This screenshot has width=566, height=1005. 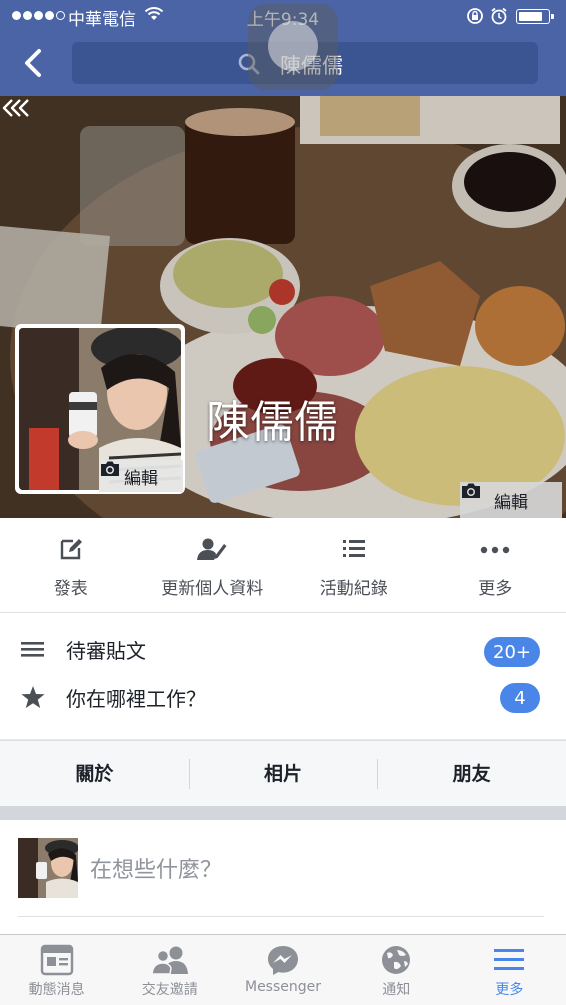 What do you see at coordinates (512, 652) in the screenshot?
I see `pending-count-badge: 20+` at bounding box center [512, 652].